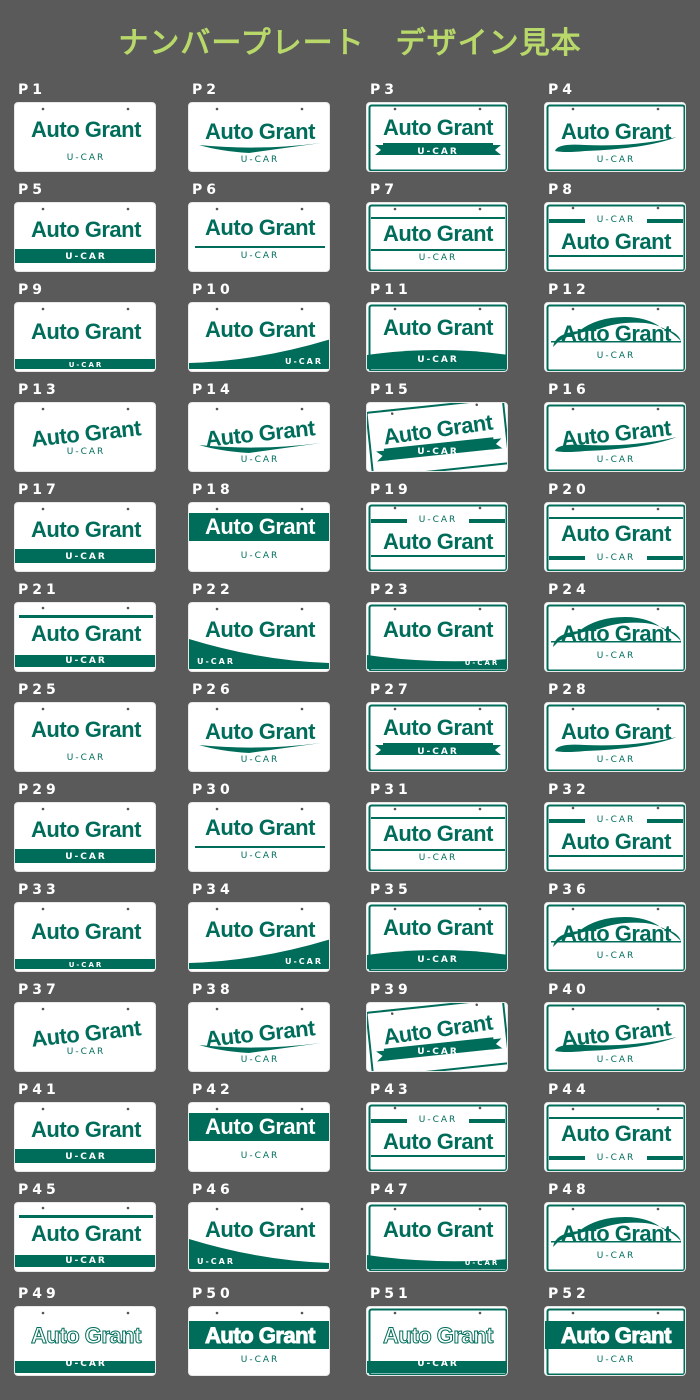 This screenshot has height=1400, width=700. Describe the element at coordinates (213, 890) in the screenshot. I see `design-code: P34` at that location.